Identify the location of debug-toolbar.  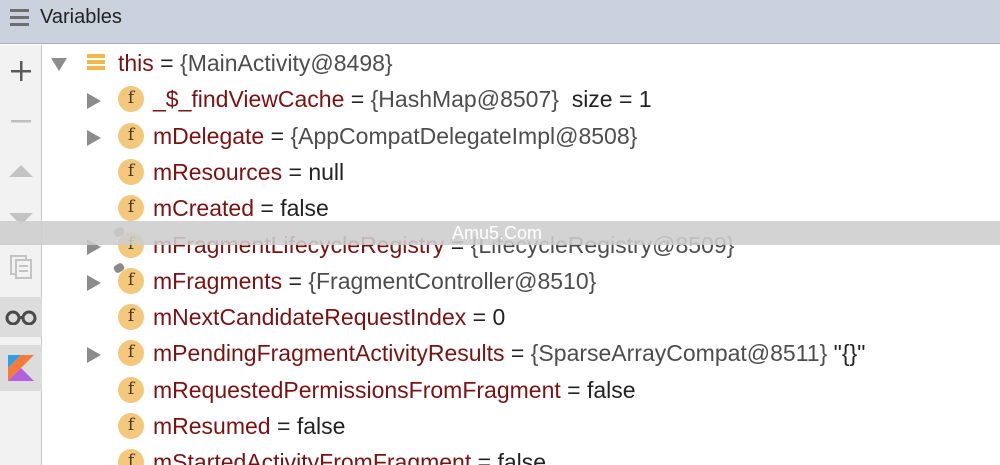
(21, 255).